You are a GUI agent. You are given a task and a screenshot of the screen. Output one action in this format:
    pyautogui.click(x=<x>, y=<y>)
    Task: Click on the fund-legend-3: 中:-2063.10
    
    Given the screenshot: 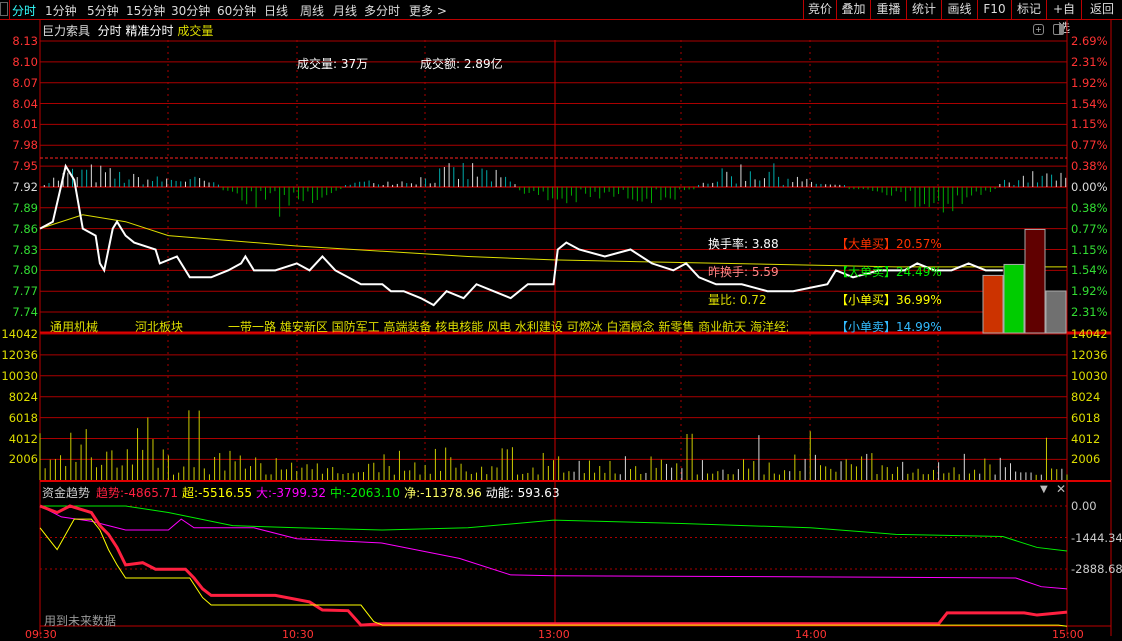 What is the action you would take?
    pyautogui.click(x=365, y=493)
    